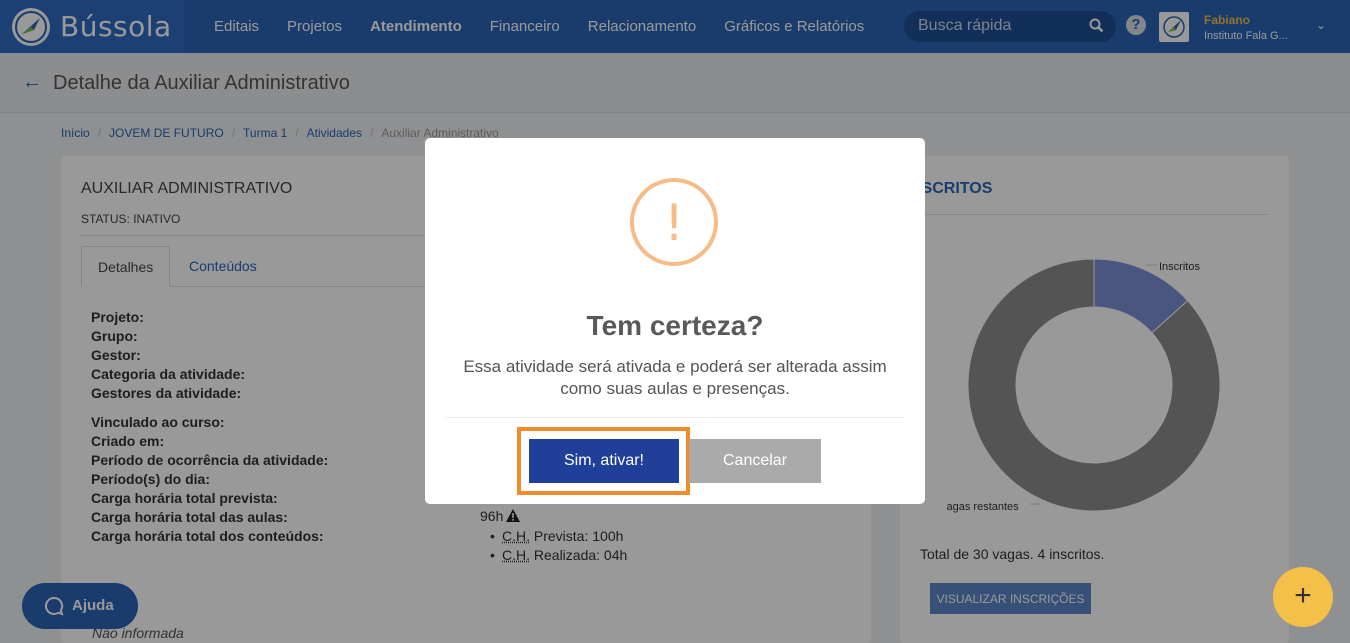 This screenshot has height=643, width=1350. Describe the element at coordinates (675, 325) in the screenshot. I see `dialog-title: Tem certeza?` at that location.